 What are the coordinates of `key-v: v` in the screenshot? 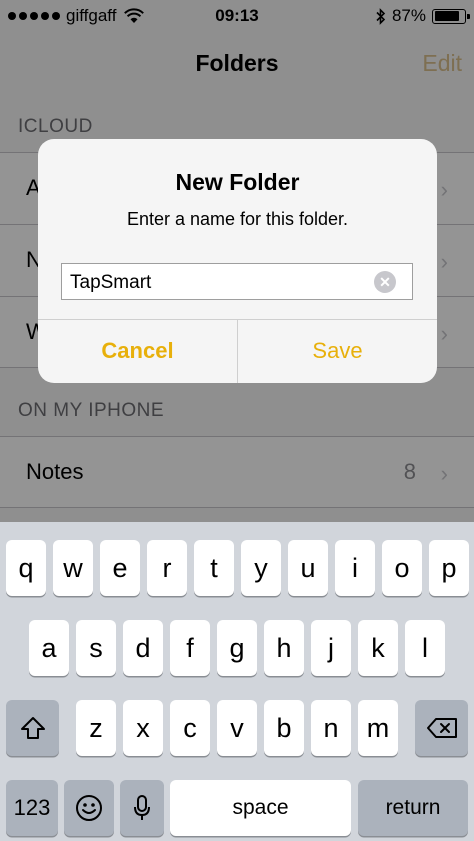 It's located at (237, 728).